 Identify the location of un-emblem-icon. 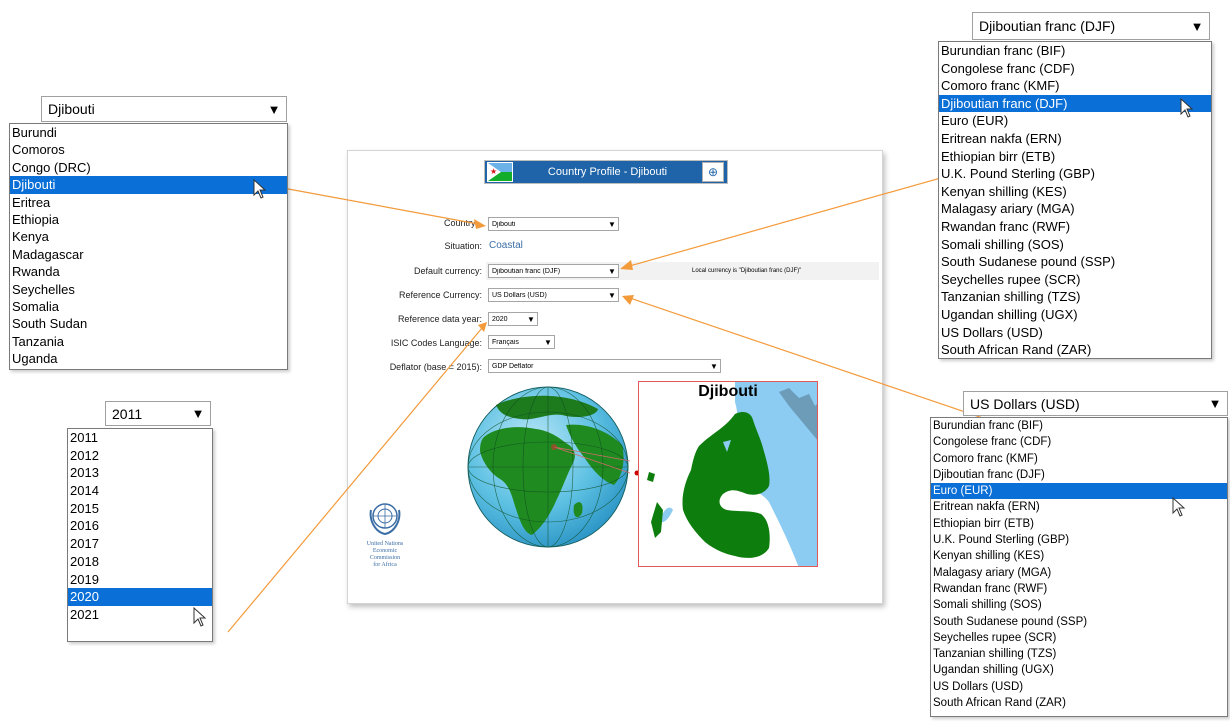
(385, 519).